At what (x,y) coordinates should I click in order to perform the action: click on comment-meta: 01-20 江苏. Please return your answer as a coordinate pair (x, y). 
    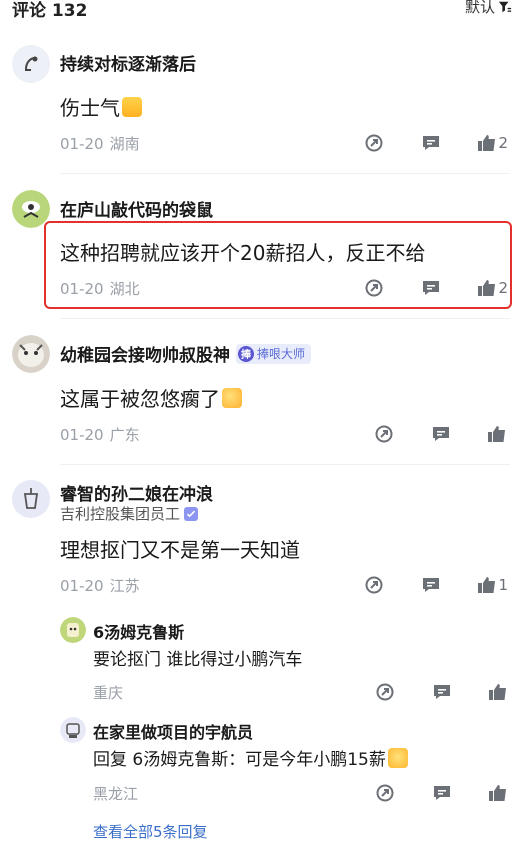
    Looking at the image, I should click on (100, 585).